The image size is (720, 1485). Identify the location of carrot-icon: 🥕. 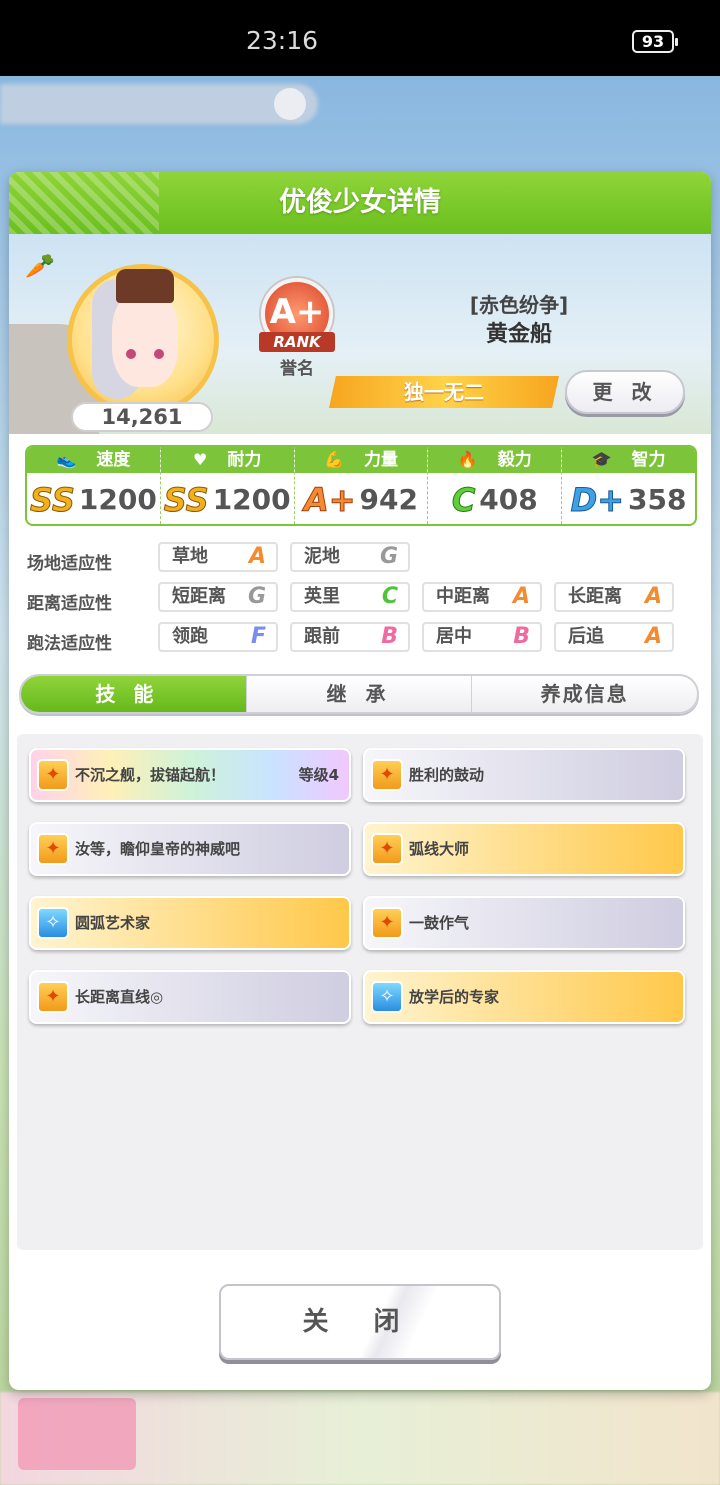
(40, 266).